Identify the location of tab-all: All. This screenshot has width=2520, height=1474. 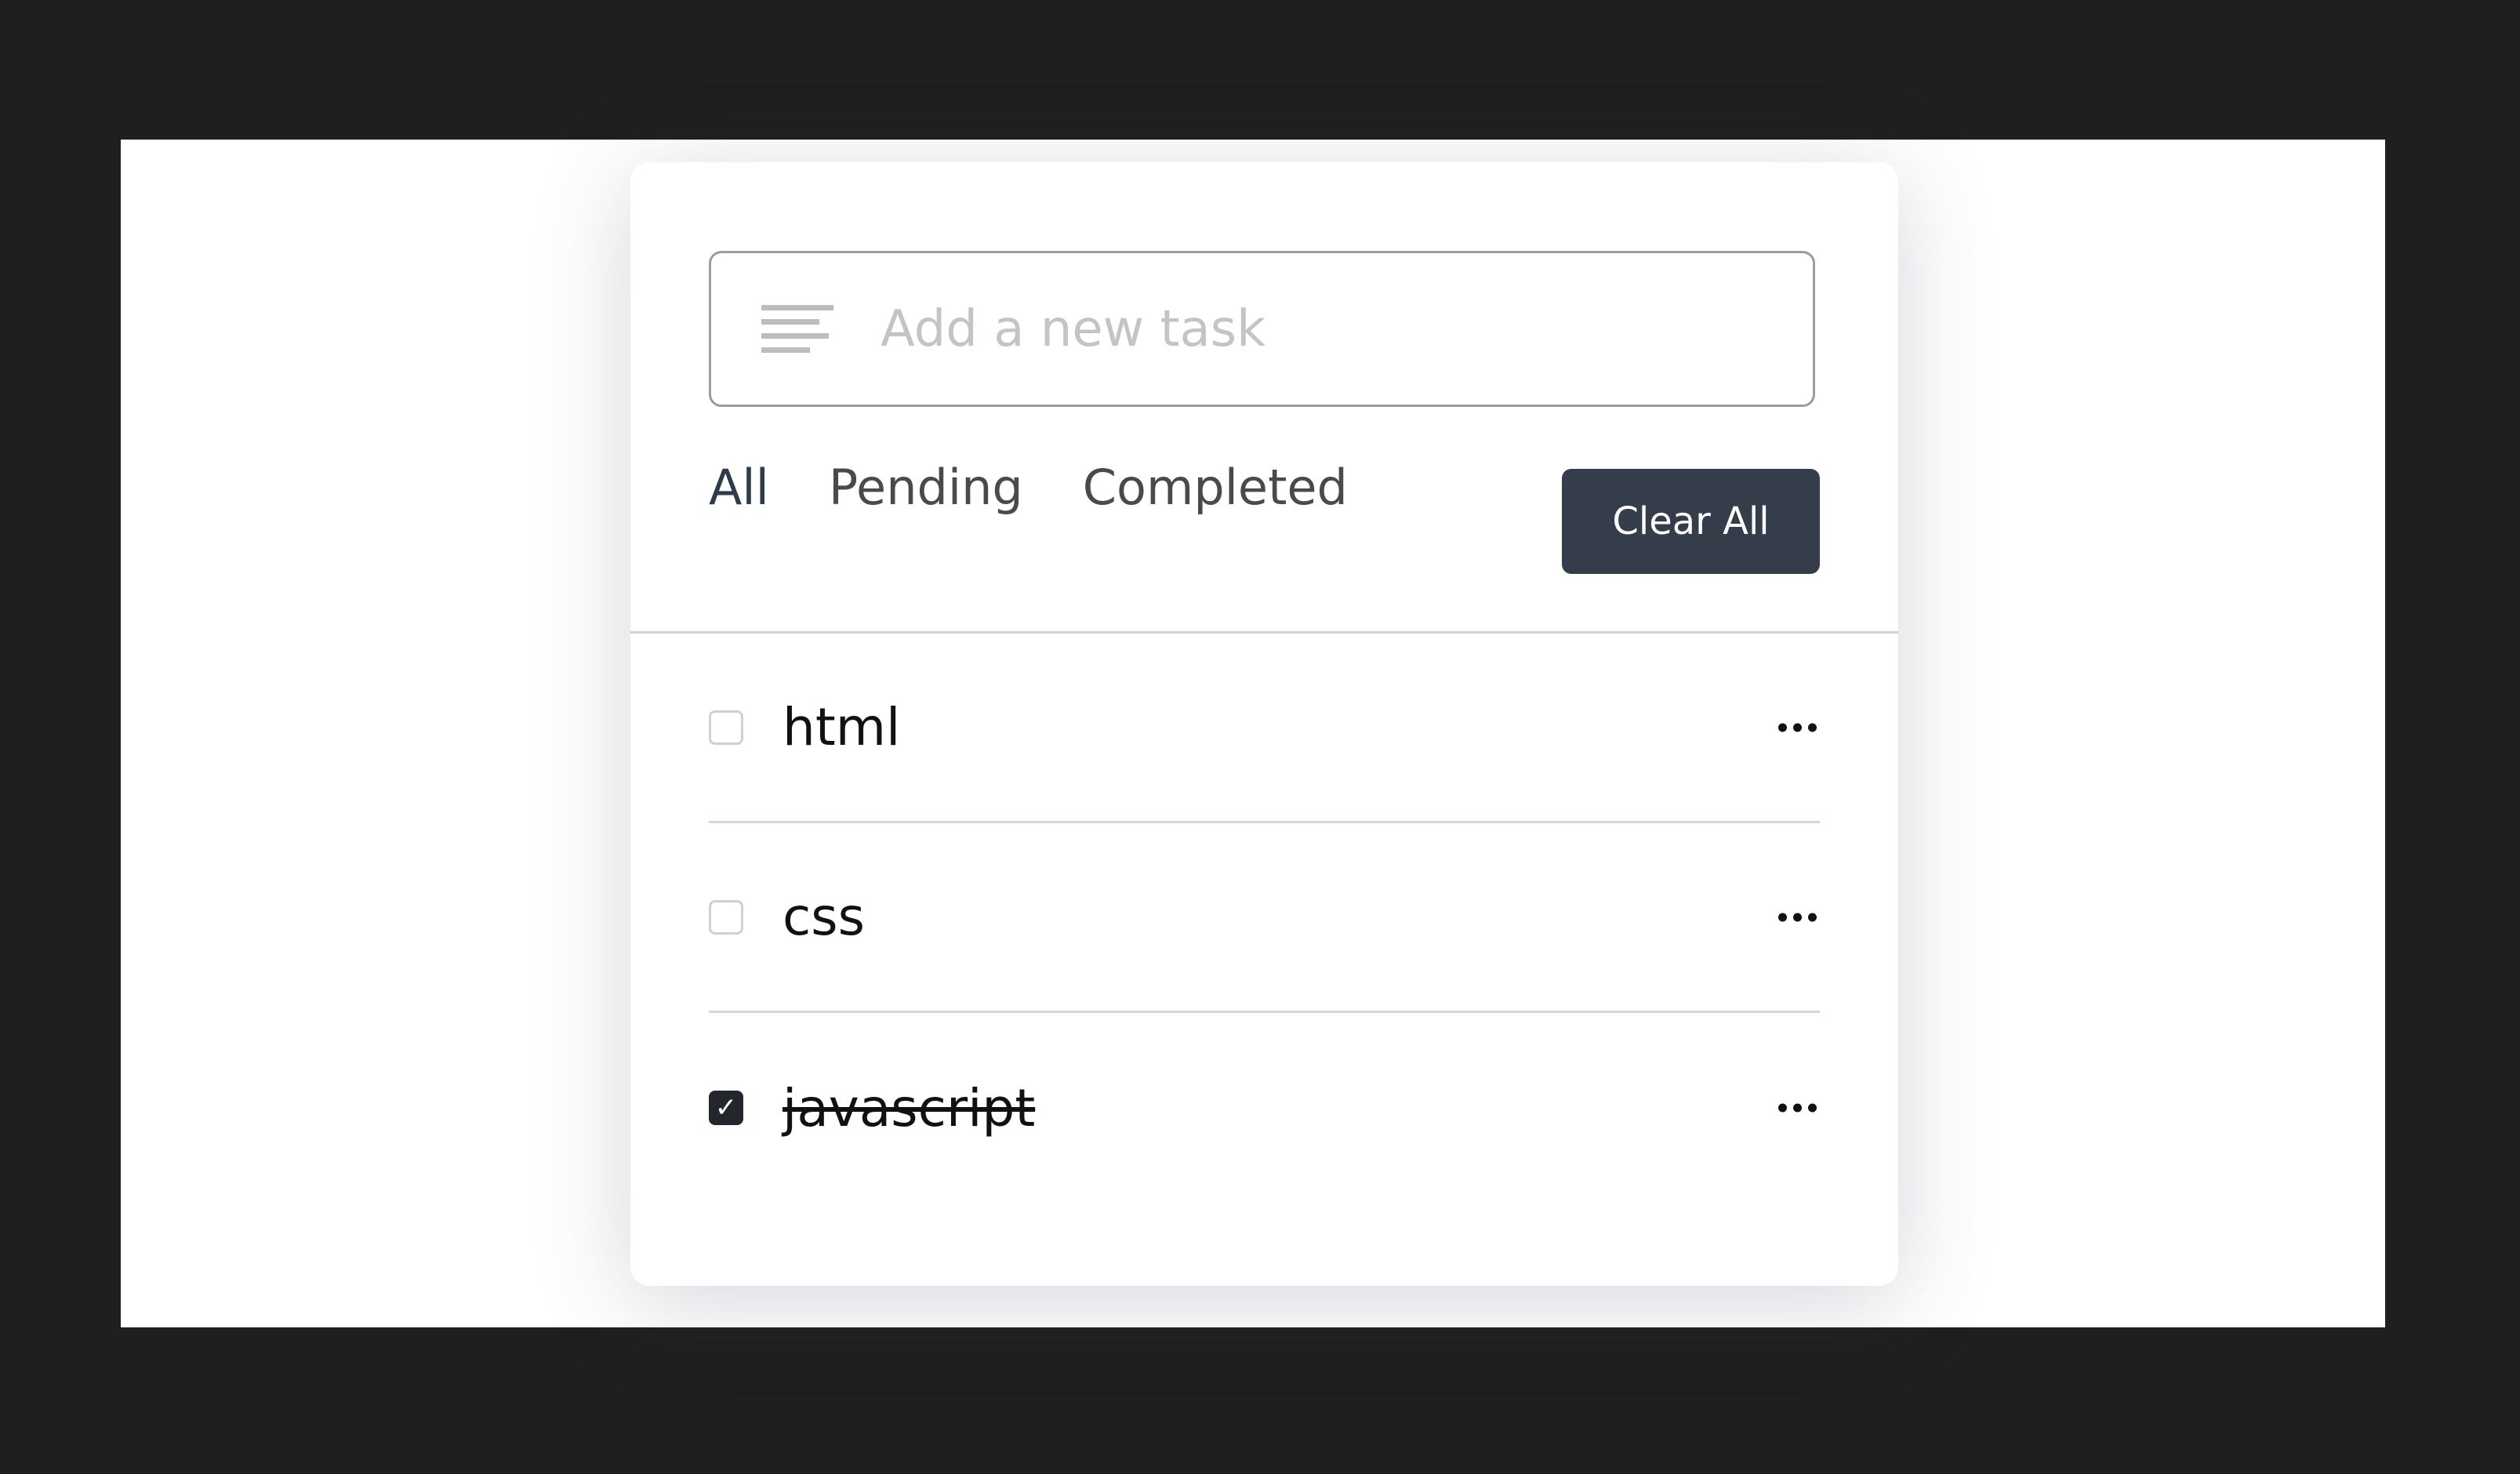
(739, 488).